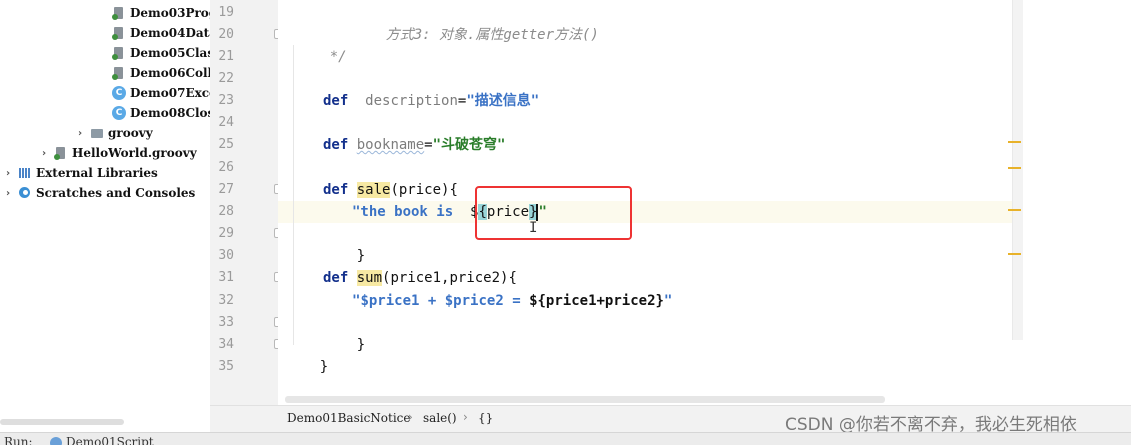 The width and height of the screenshot is (1131, 445). What do you see at coordinates (553, 213) in the screenshot?
I see `annotation-highlight-box` at bounding box center [553, 213].